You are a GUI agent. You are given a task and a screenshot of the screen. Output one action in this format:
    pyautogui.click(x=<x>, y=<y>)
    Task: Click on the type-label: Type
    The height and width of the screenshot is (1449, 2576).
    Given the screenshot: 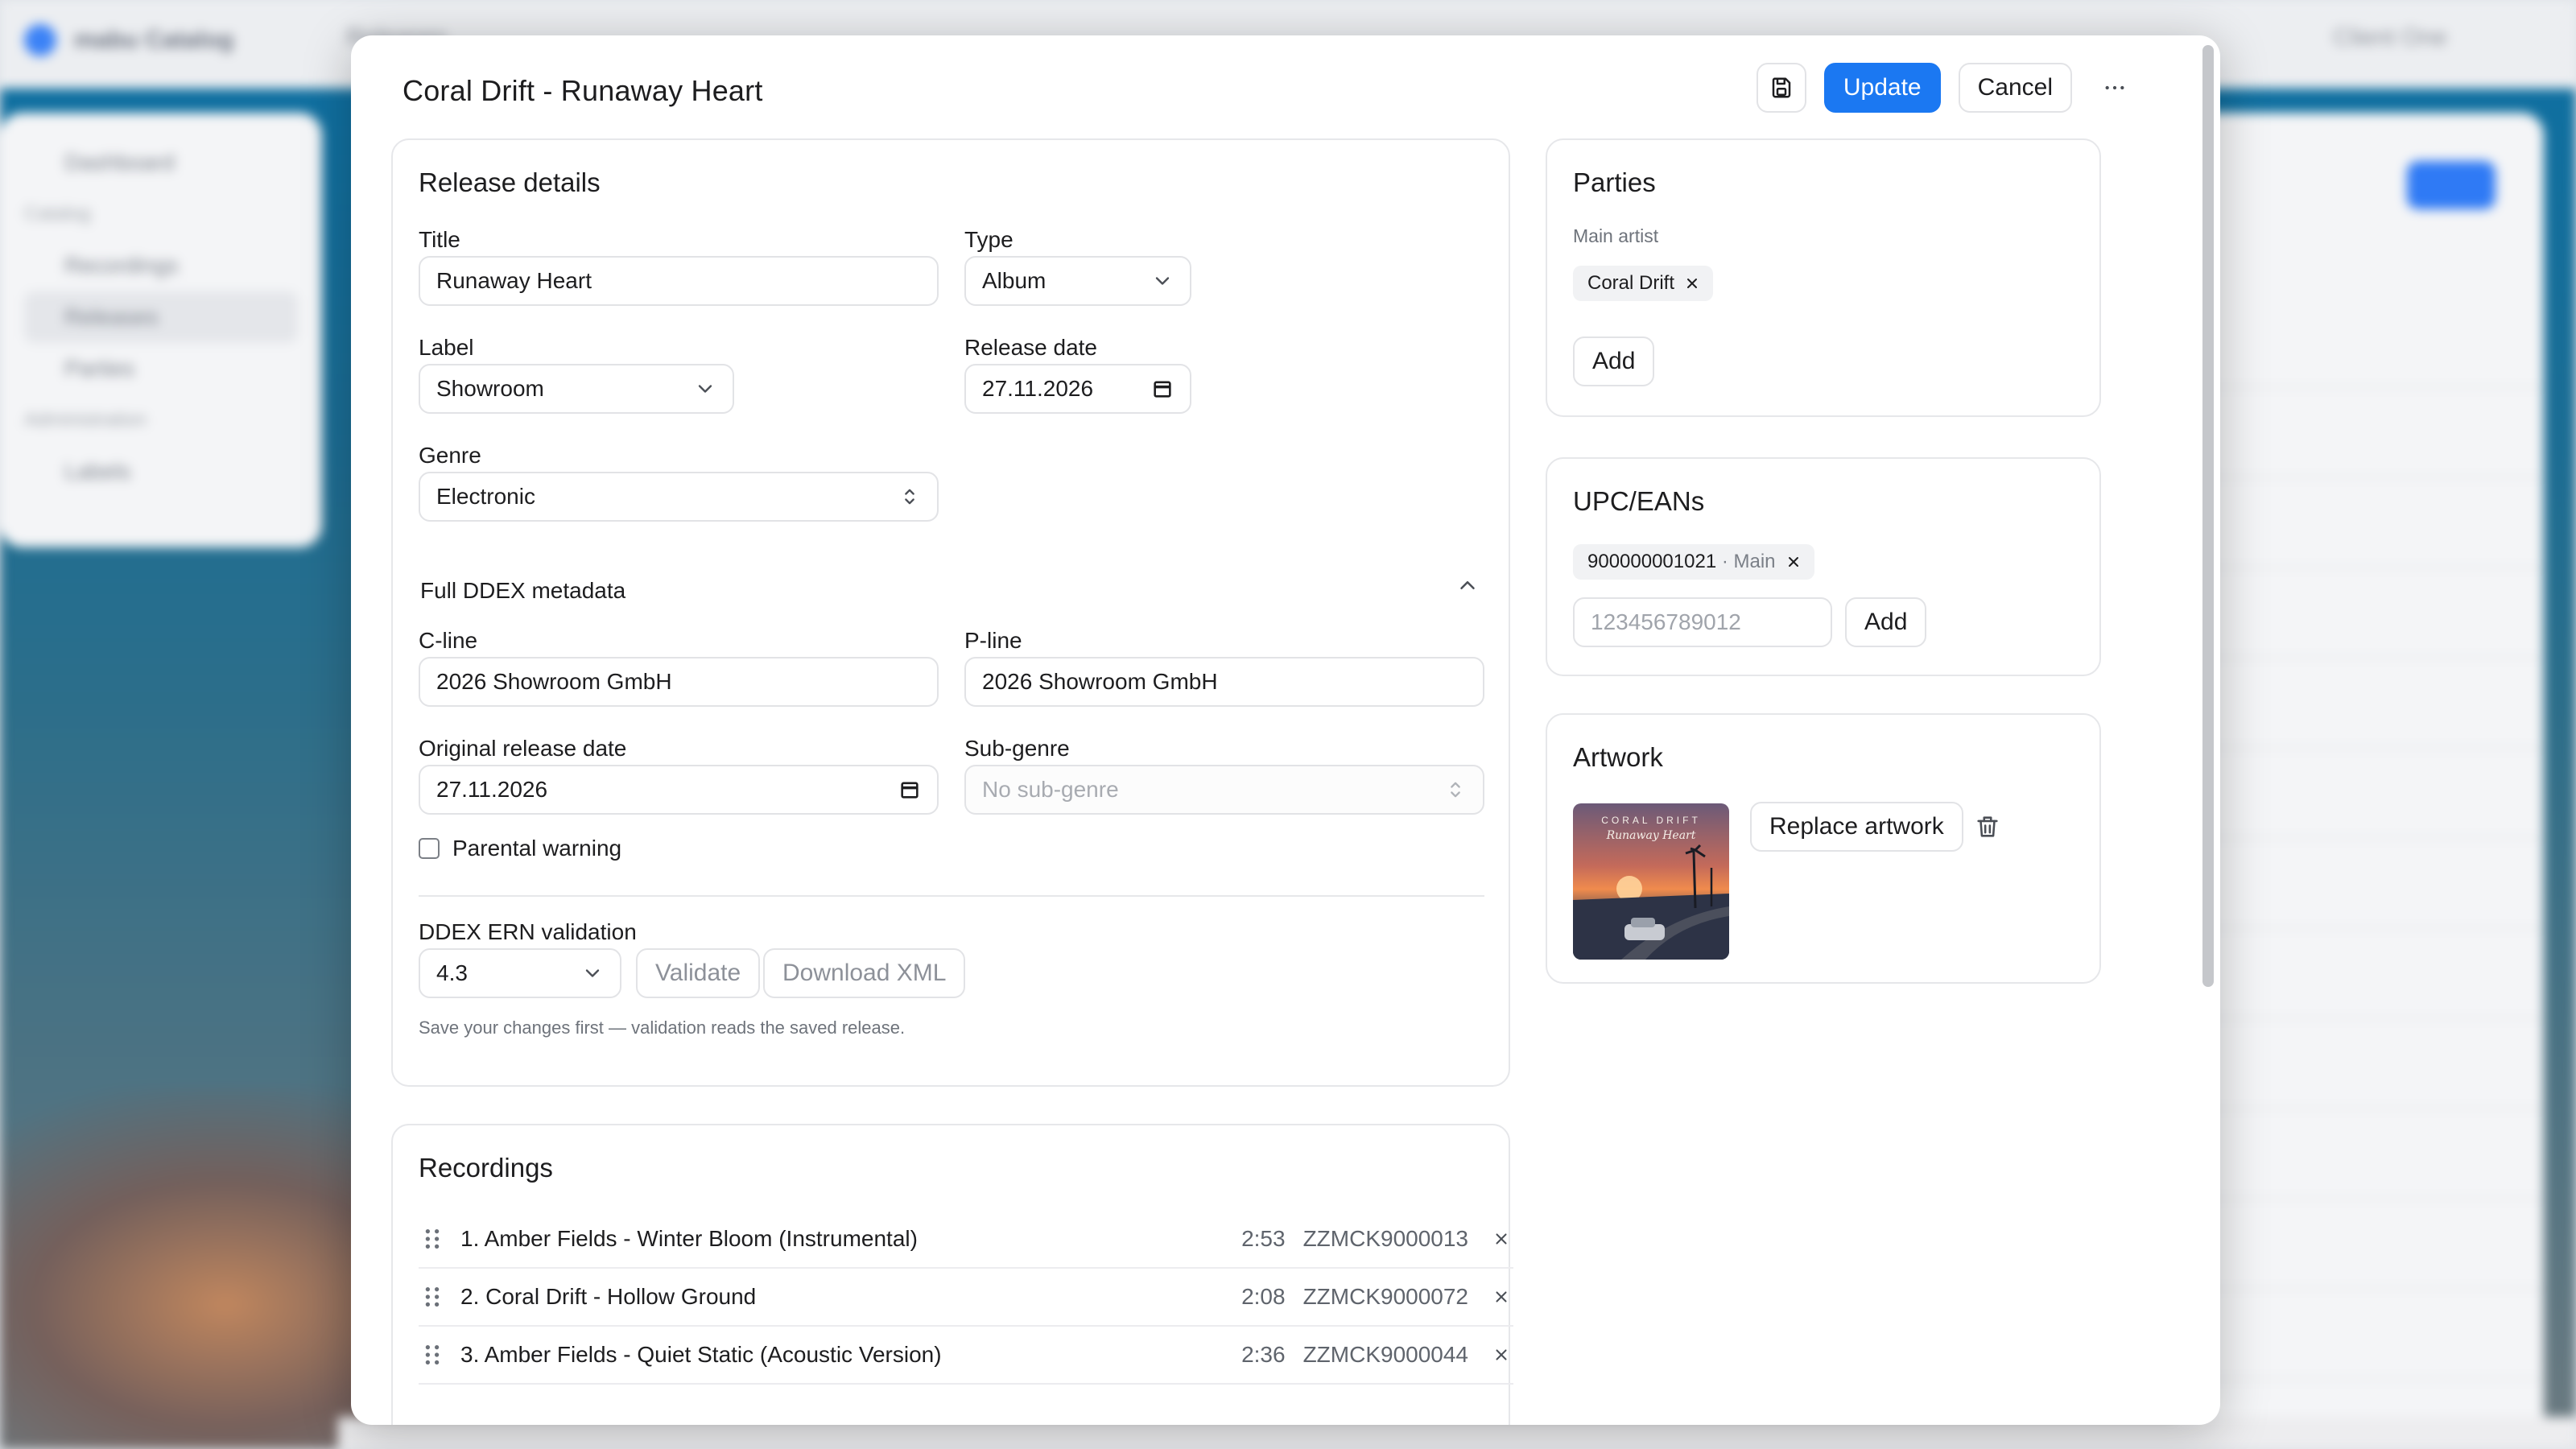 What is the action you would take?
    pyautogui.click(x=988, y=239)
    